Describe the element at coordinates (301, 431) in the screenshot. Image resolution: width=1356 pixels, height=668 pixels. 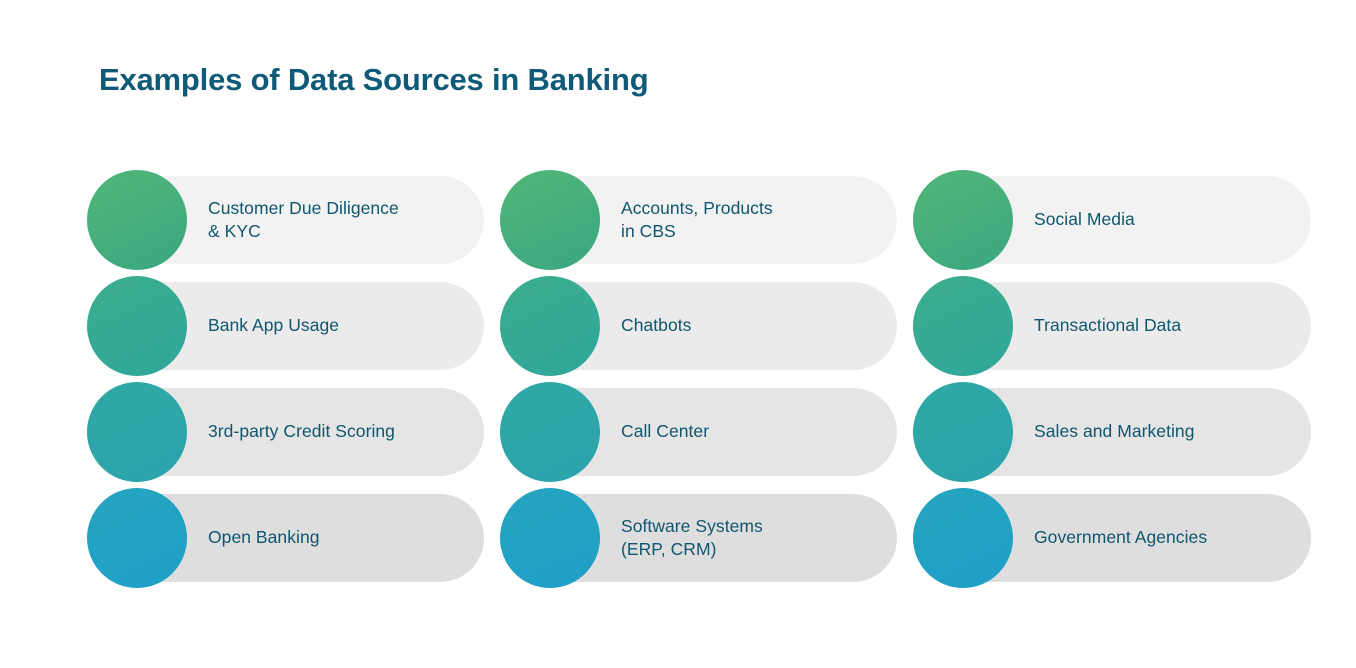
I see `card-label: 3rd-party Credit Scoring` at that location.